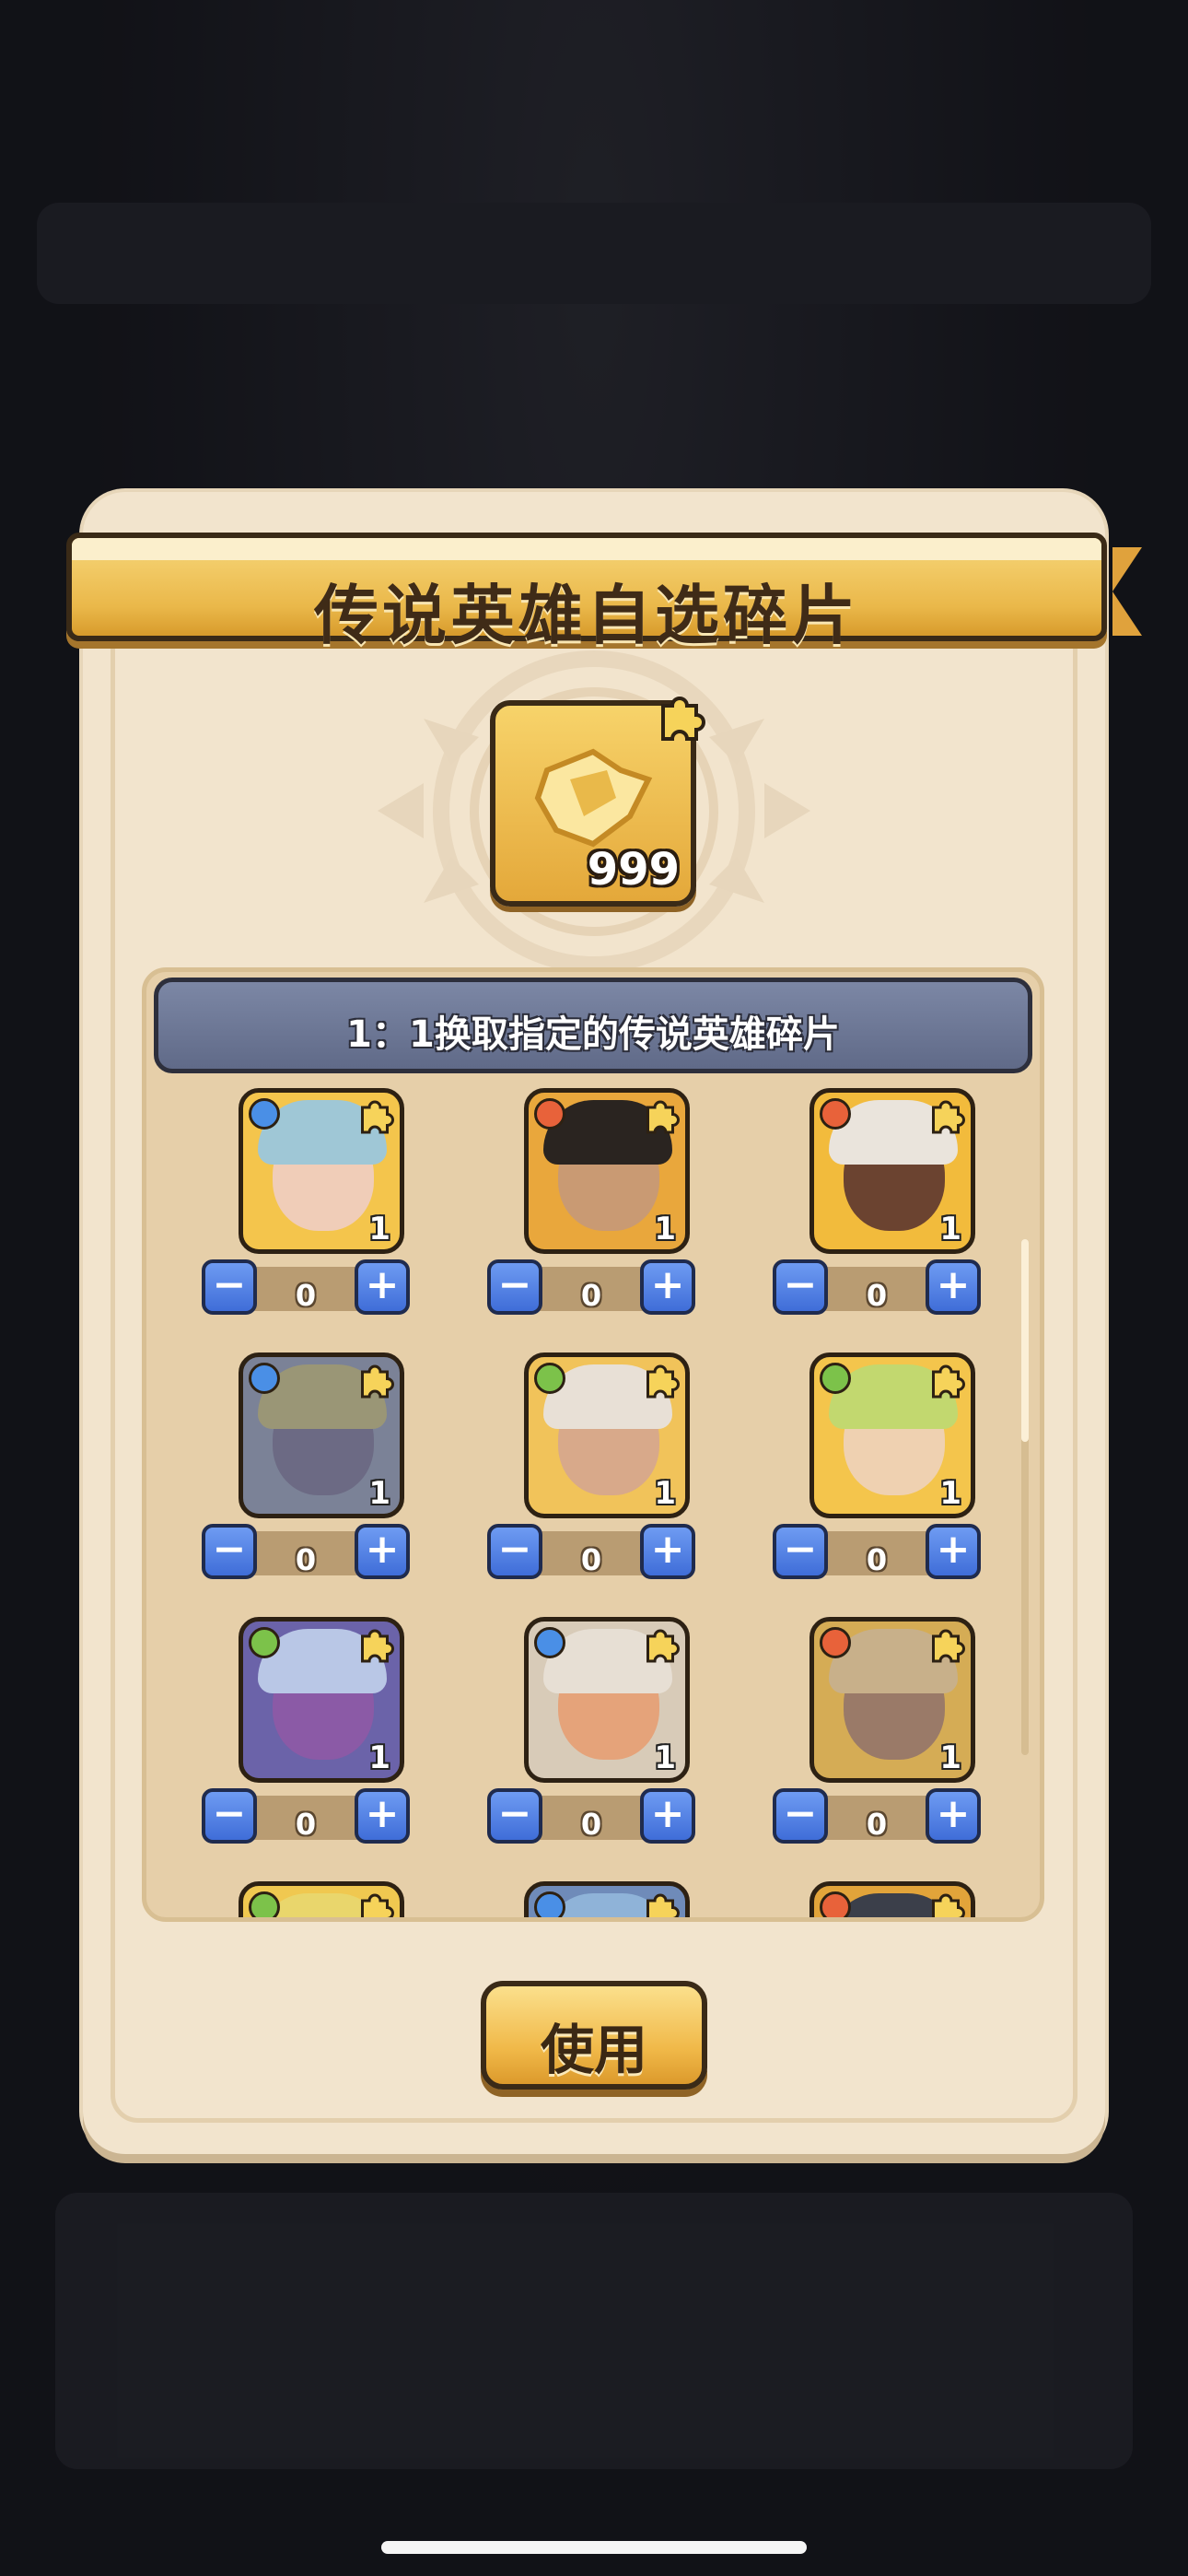 Image resolution: width=1188 pixels, height=2576 pixels. I want to click on exchange-info-header: 1：1换取指定的传说英雄碎片, so click(593, 1025).